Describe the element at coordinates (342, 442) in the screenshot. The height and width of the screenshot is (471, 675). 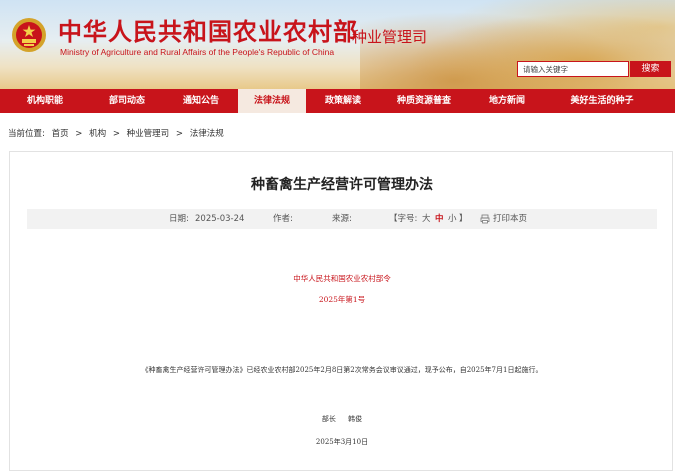
I see `document-sign-date: 2025年3月10日` at that location.